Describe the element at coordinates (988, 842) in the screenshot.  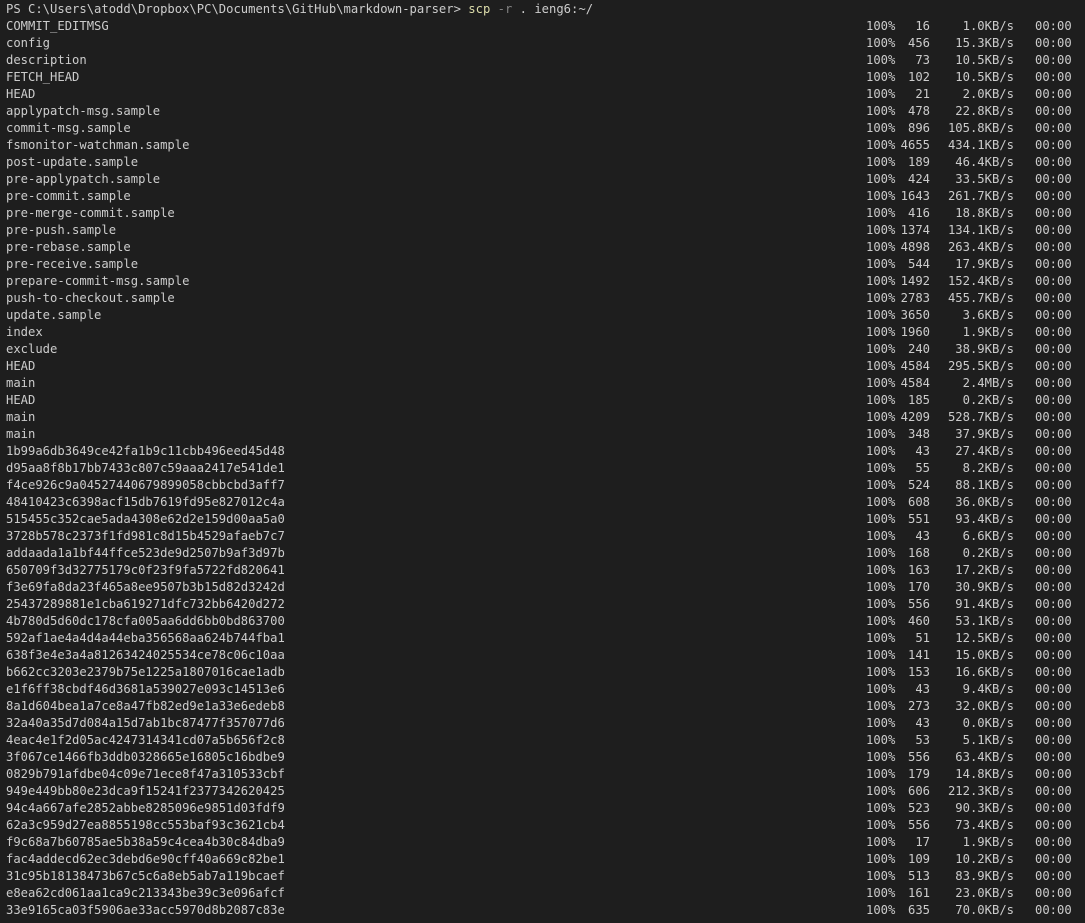
I see `transfer-speed: 1.9KB/s` at that location.